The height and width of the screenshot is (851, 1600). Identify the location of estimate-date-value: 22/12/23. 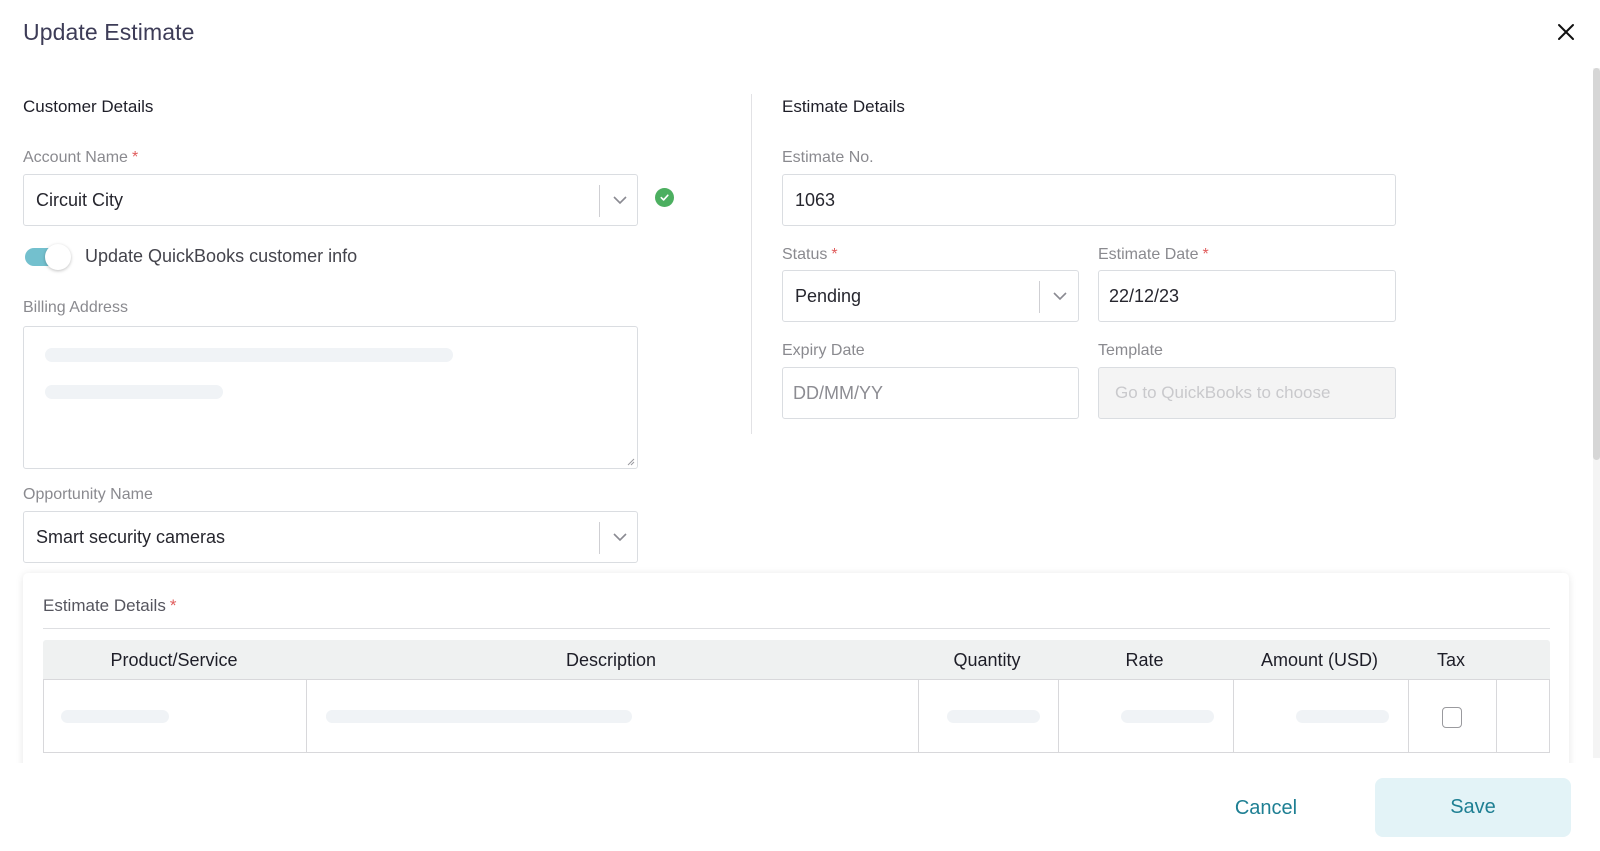
(1144, 295).